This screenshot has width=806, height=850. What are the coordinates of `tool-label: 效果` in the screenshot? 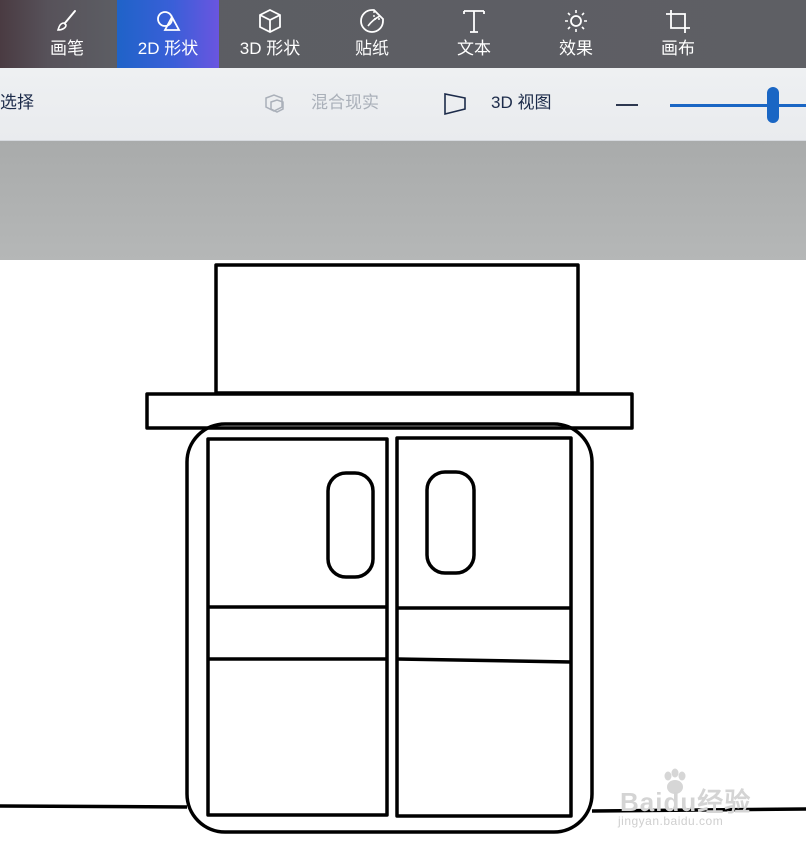 It's located at (576, 48).